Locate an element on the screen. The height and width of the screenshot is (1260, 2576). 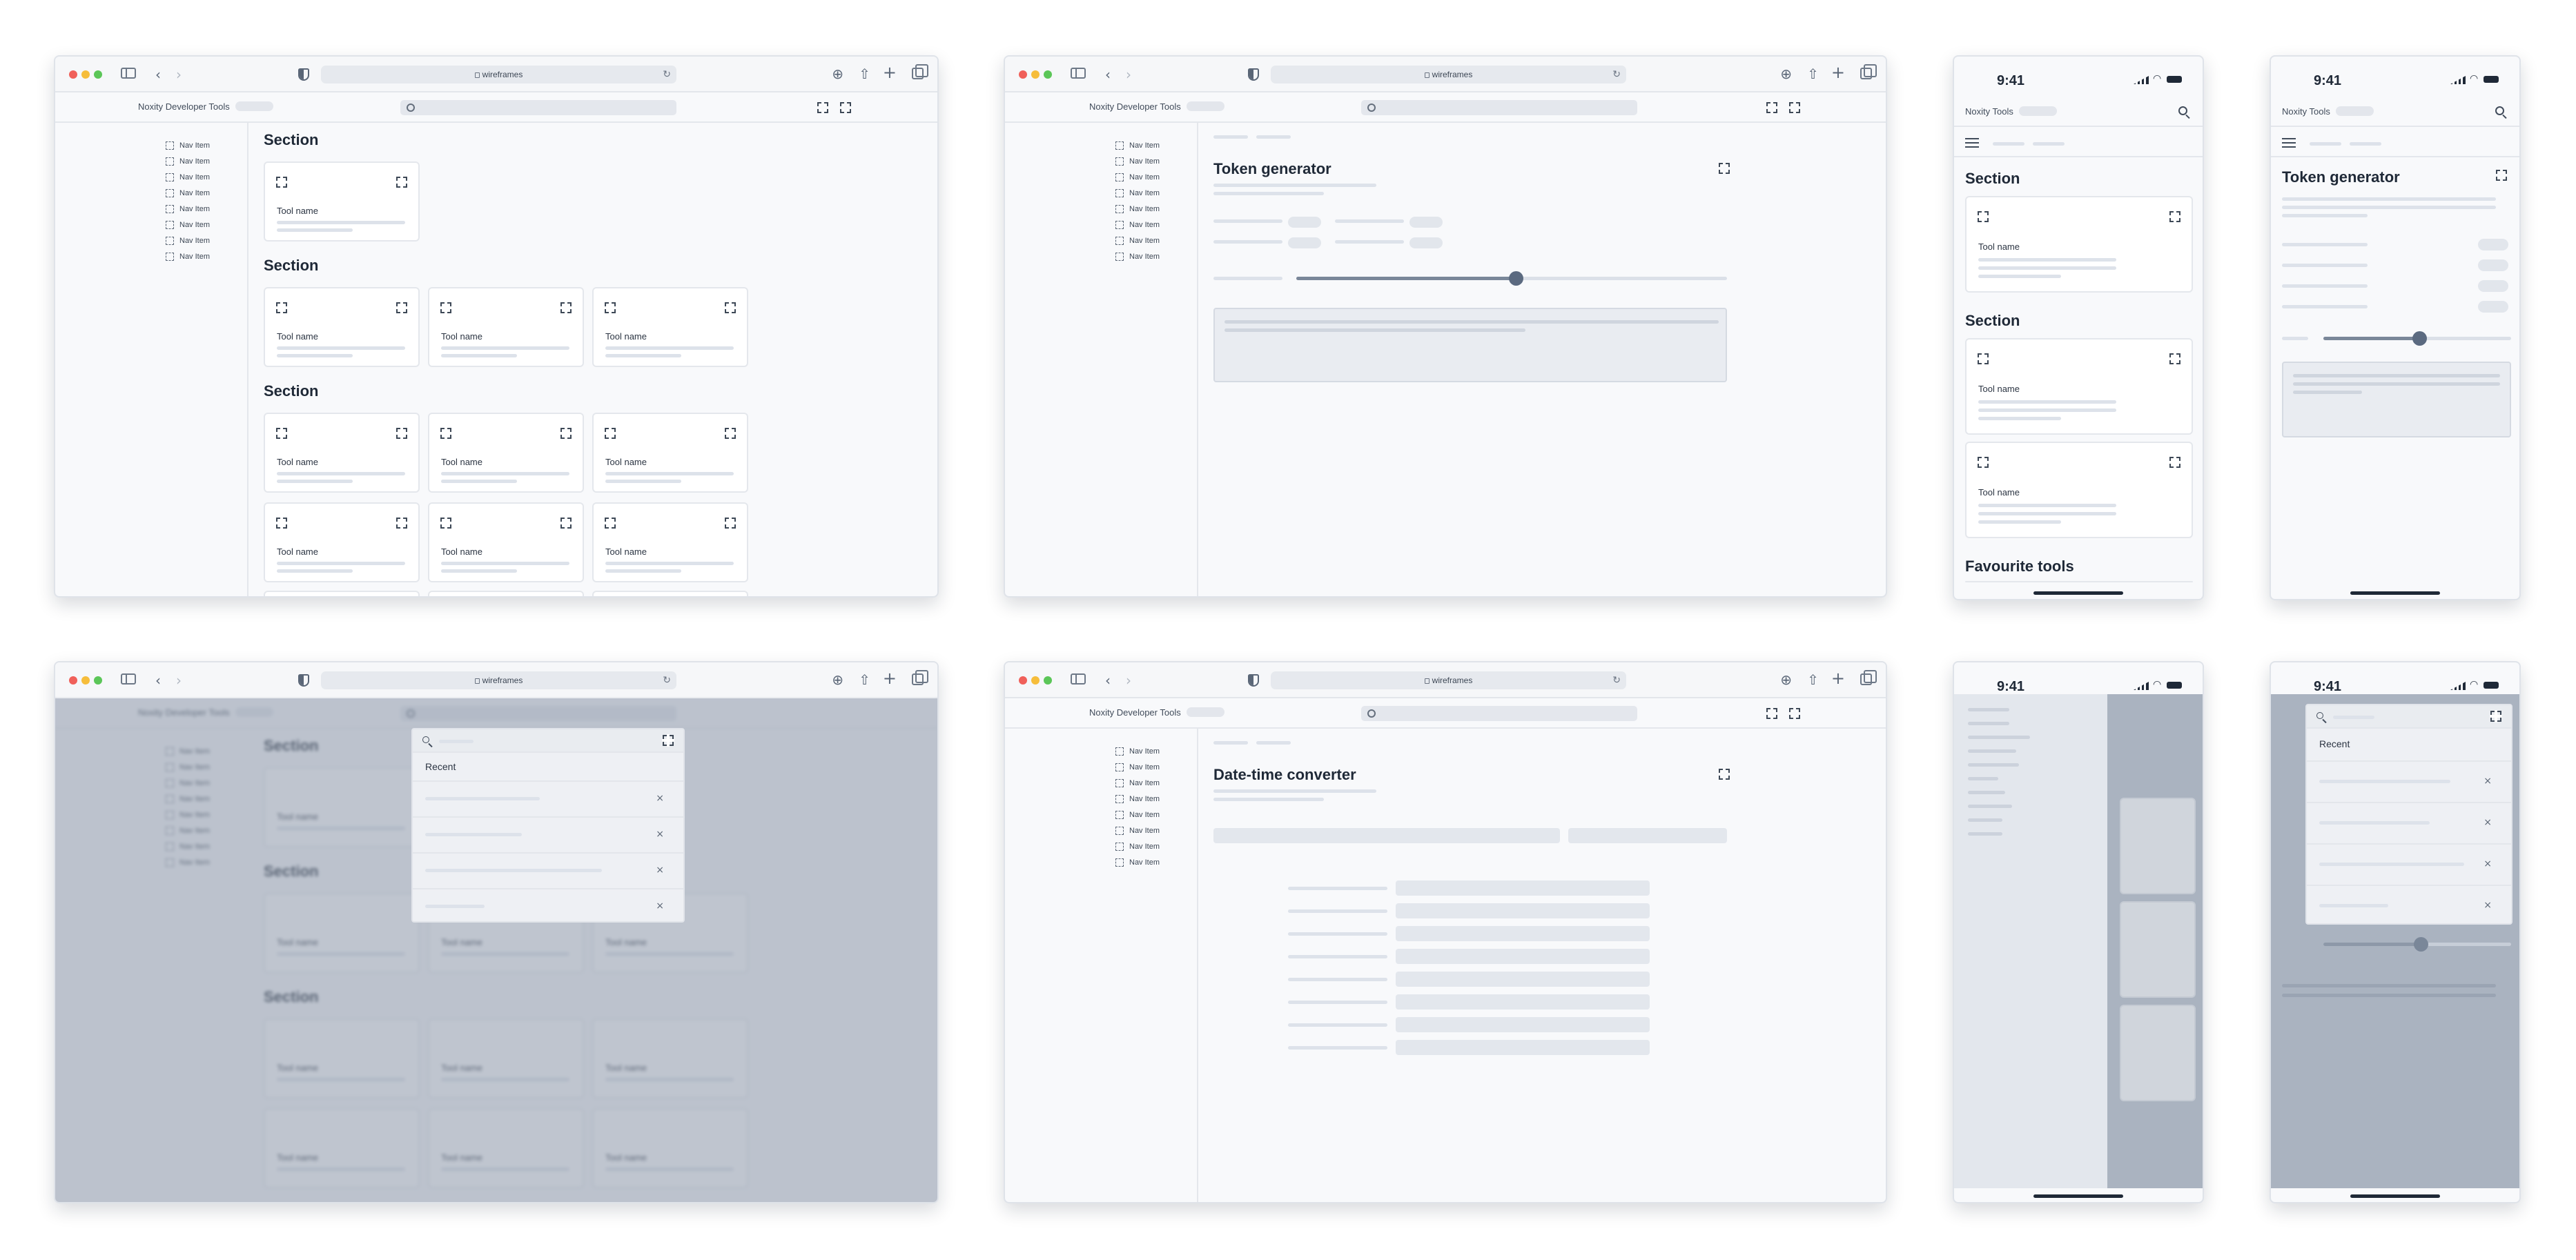
forward-icon: › is located at coordinates (179, 680).